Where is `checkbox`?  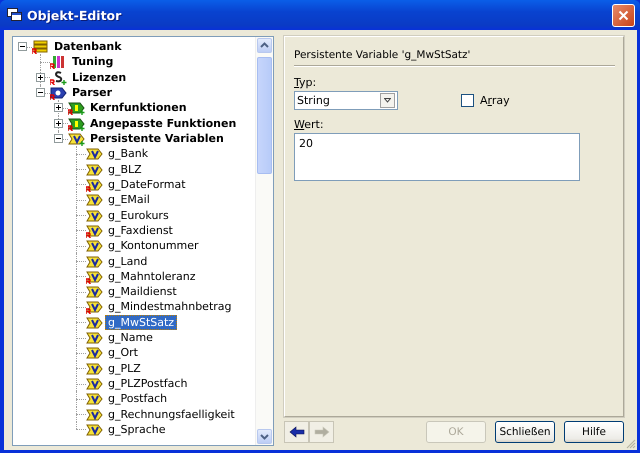
checkbox is located at coordinates (467, 100).